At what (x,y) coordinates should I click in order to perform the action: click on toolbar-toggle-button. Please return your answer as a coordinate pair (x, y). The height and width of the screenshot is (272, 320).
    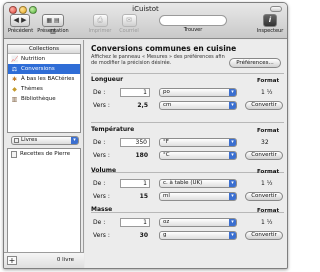
    Looking at the image, I should click on (276, 9).